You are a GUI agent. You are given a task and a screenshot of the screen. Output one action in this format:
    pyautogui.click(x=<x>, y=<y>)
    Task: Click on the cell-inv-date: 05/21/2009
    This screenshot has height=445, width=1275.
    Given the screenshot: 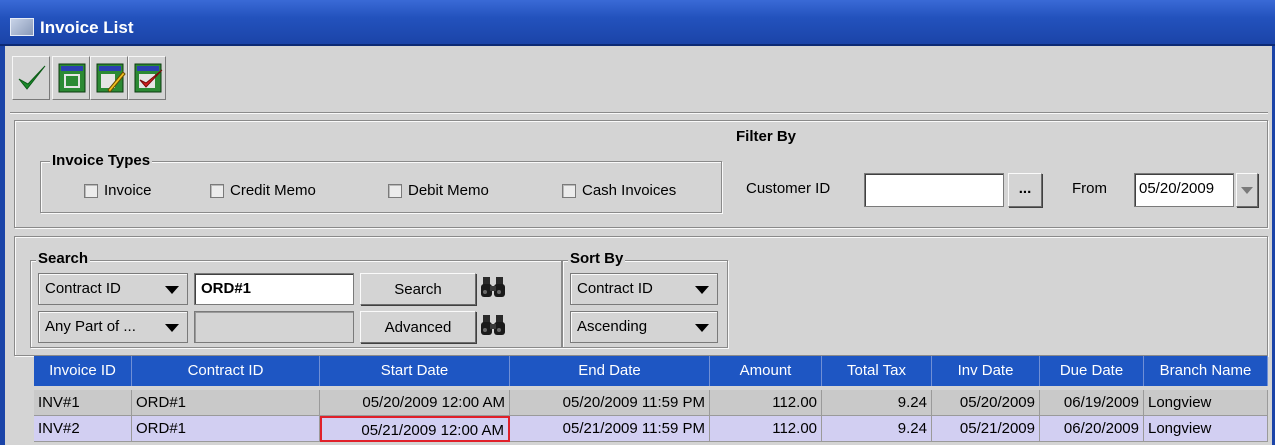 What is the action you would take?
    pyautogui.click(x=986, y=429)
    